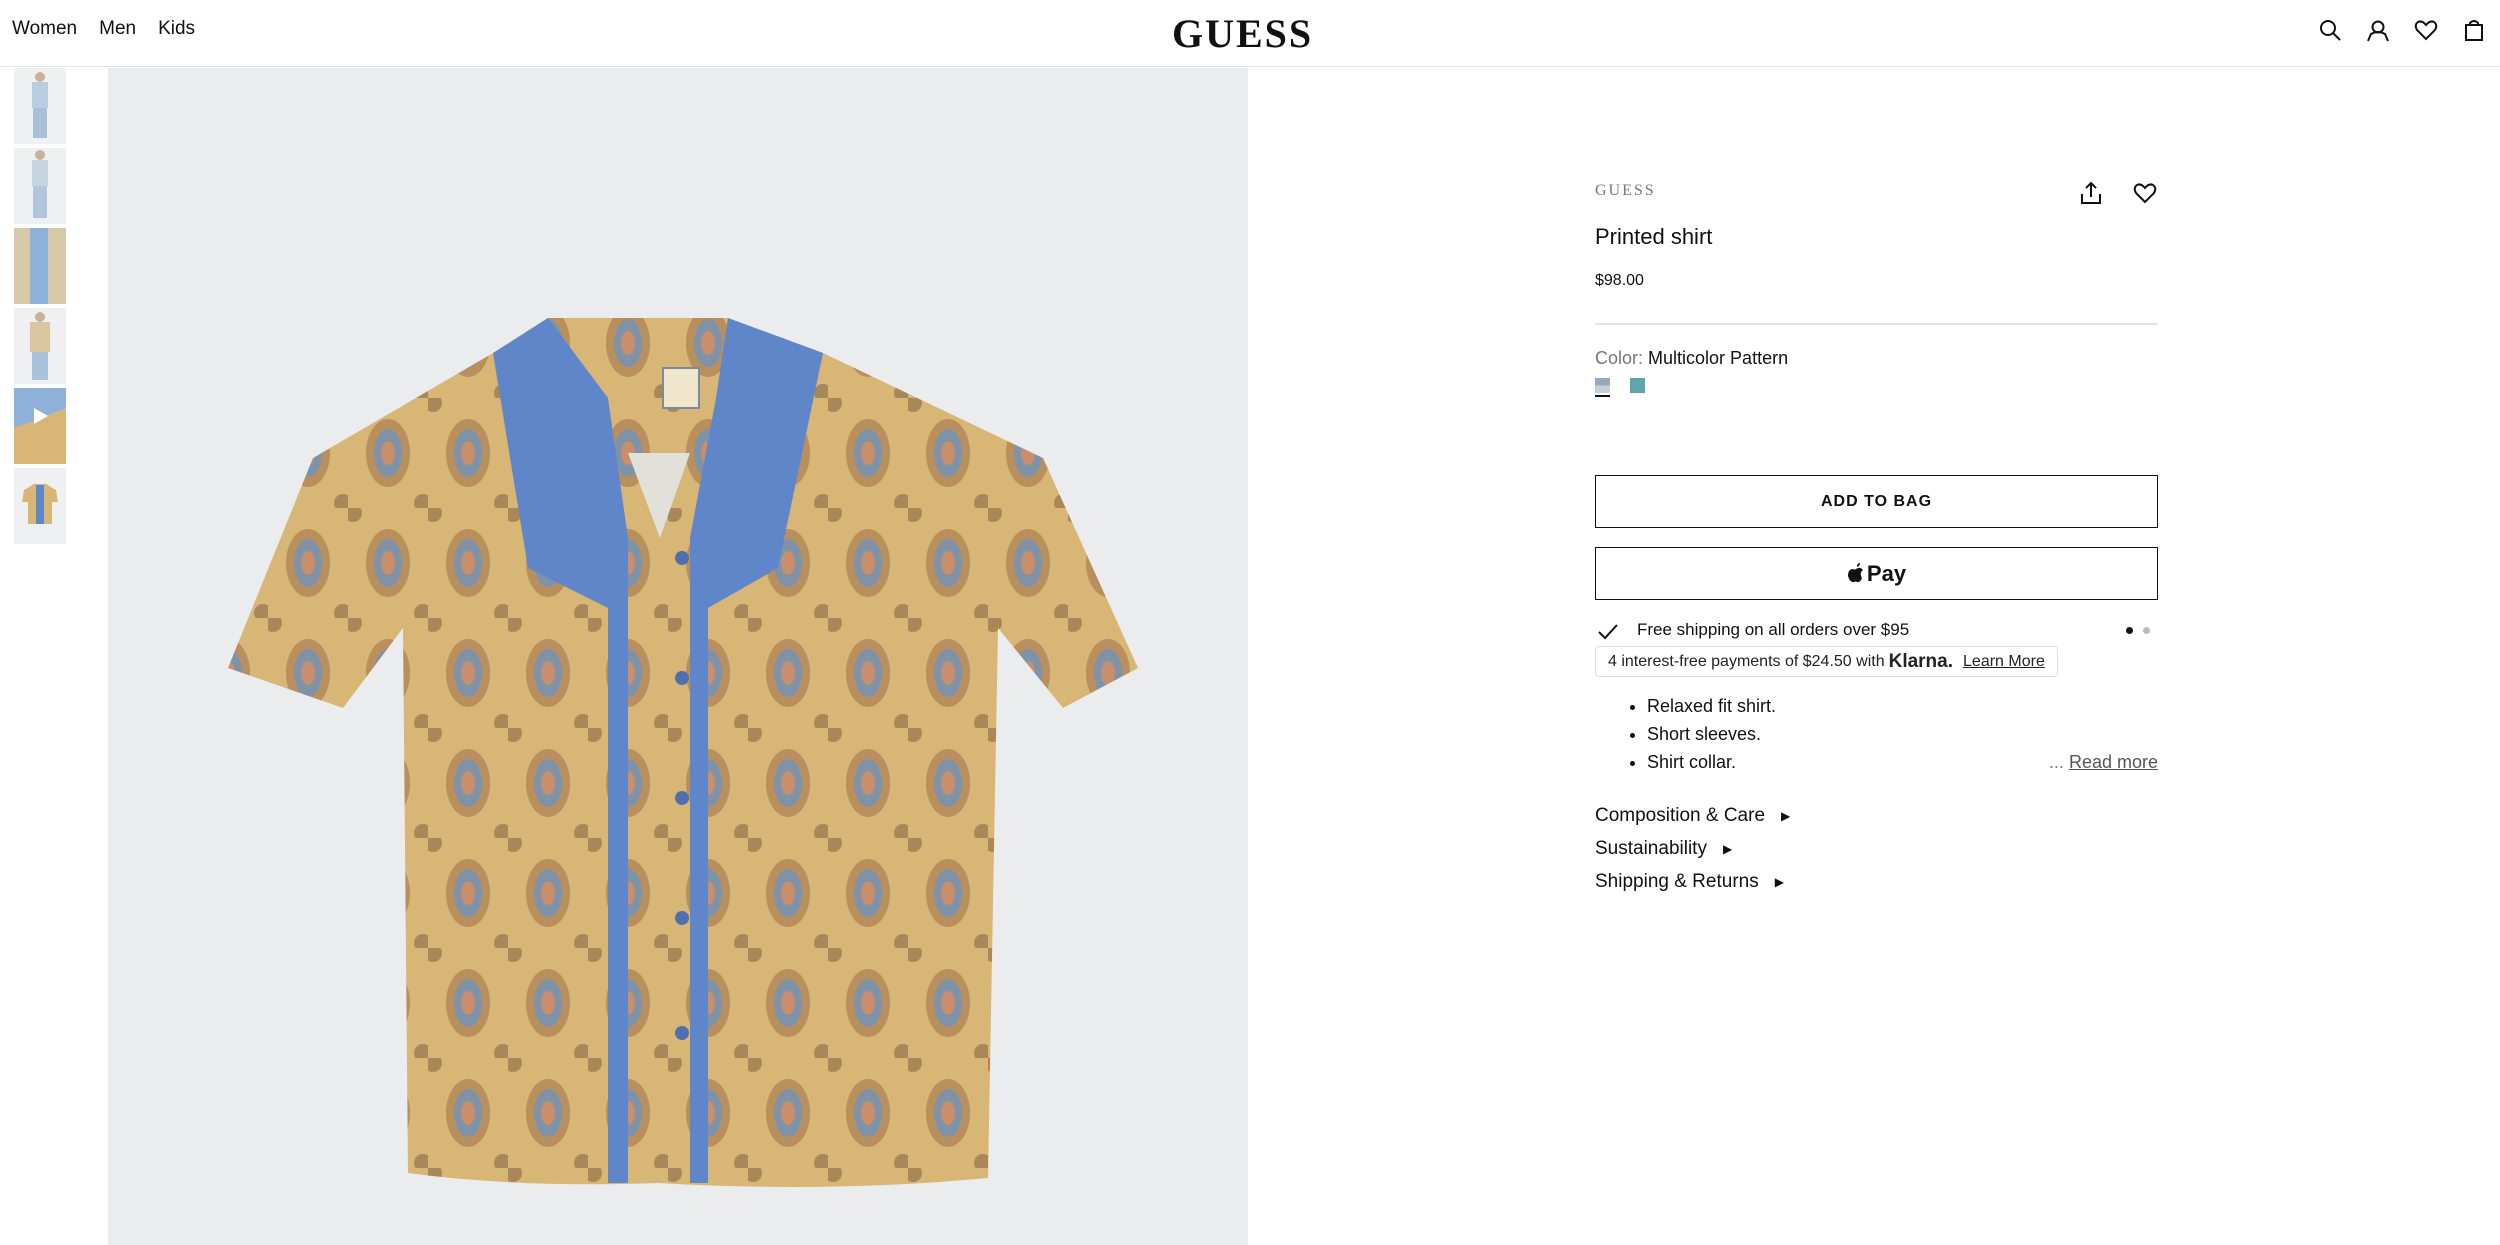  I want to click on nav-men: Men, so click(117, 29).